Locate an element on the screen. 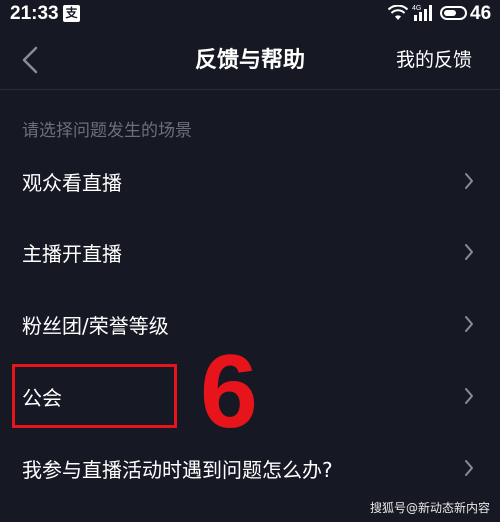 The image size is (500, 522). section-label: 请选择问题发生的场景 is located at coordinates (107, 131).